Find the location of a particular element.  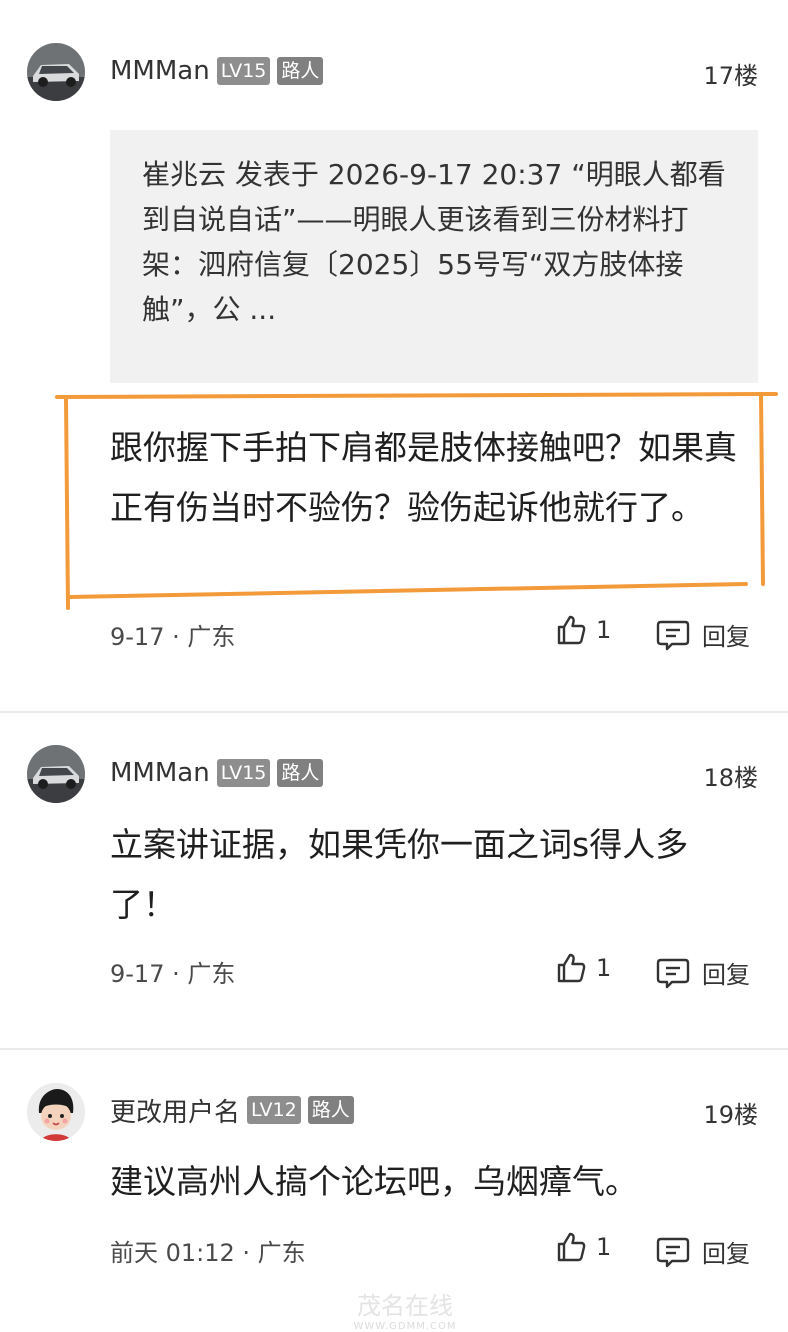

cartoon-avatar is located at coordinates (56, 1112).